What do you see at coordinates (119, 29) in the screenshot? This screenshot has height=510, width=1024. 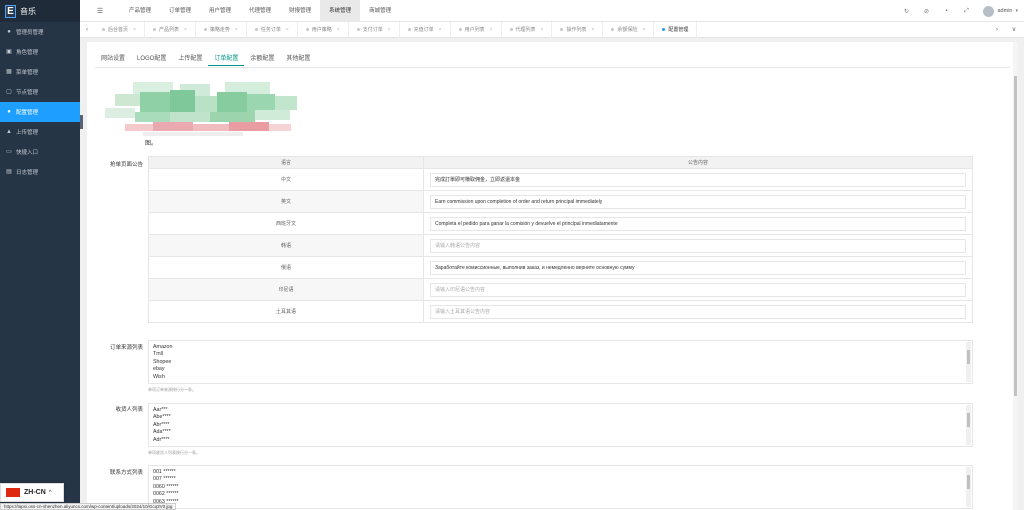 I see `page-tab: 后台首页 ×` at bounding box center [119, 29].